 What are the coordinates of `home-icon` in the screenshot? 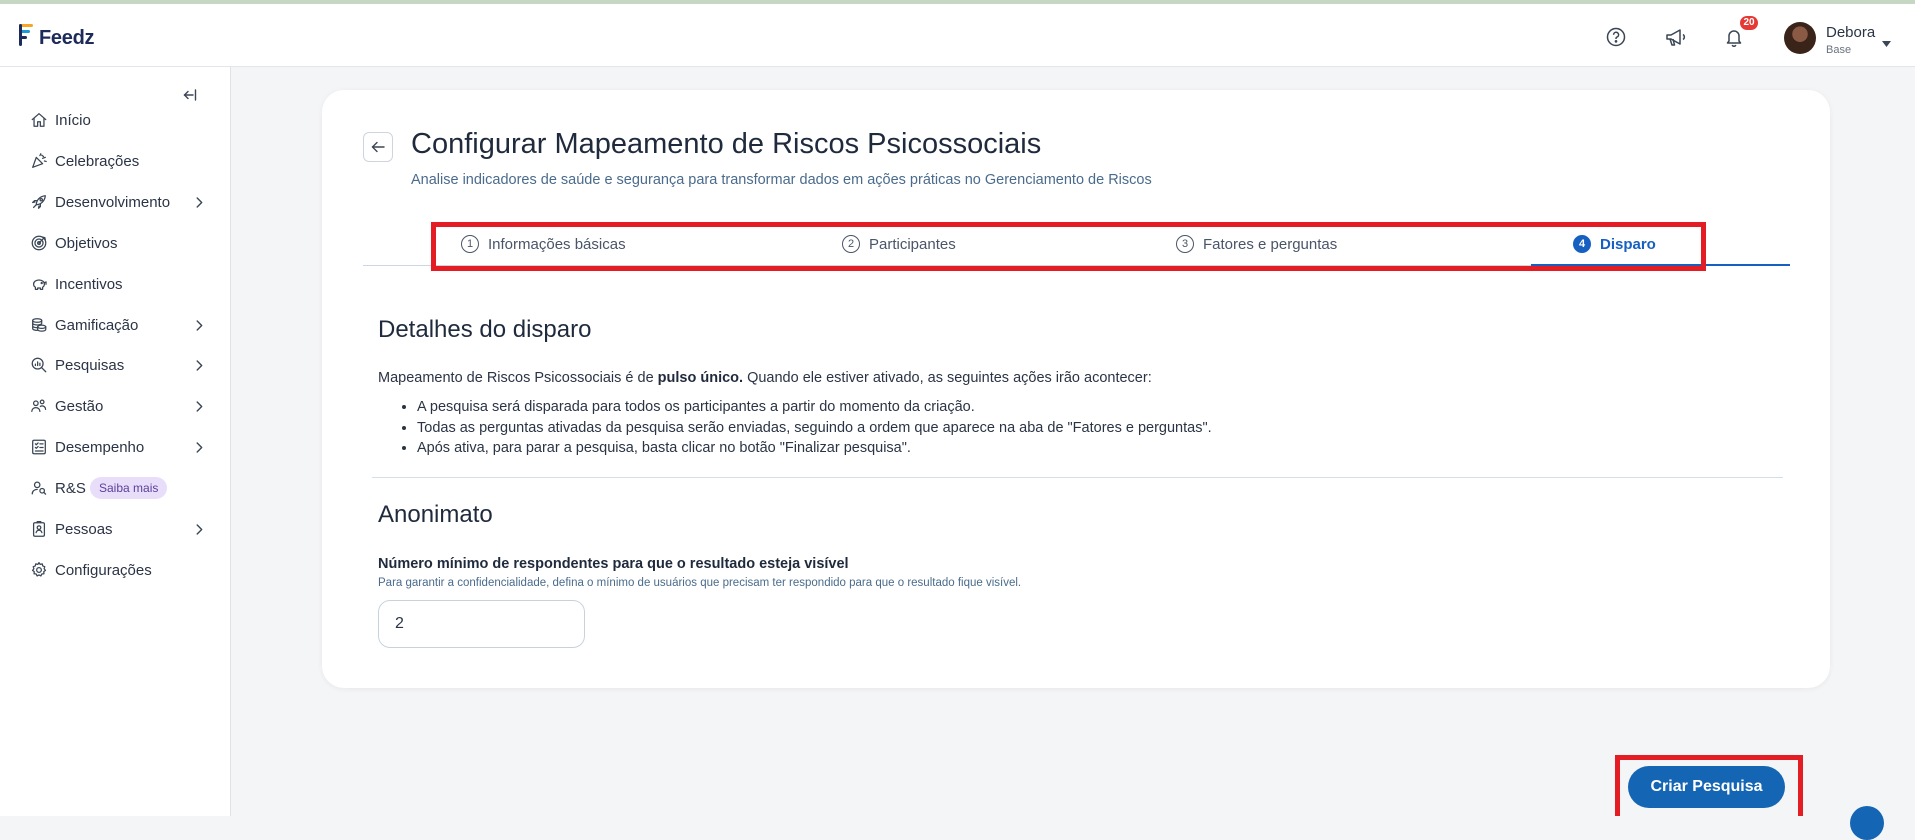 It's located at (39, 120).